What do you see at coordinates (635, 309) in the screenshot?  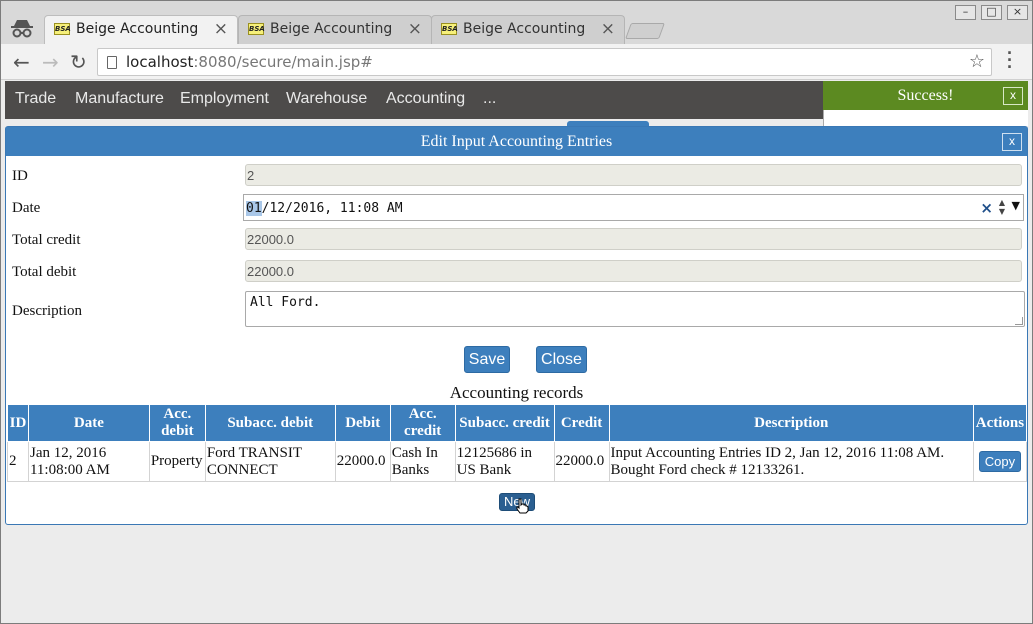 I see `description-textarea: All Ford.` at bounding box center [635, 309].